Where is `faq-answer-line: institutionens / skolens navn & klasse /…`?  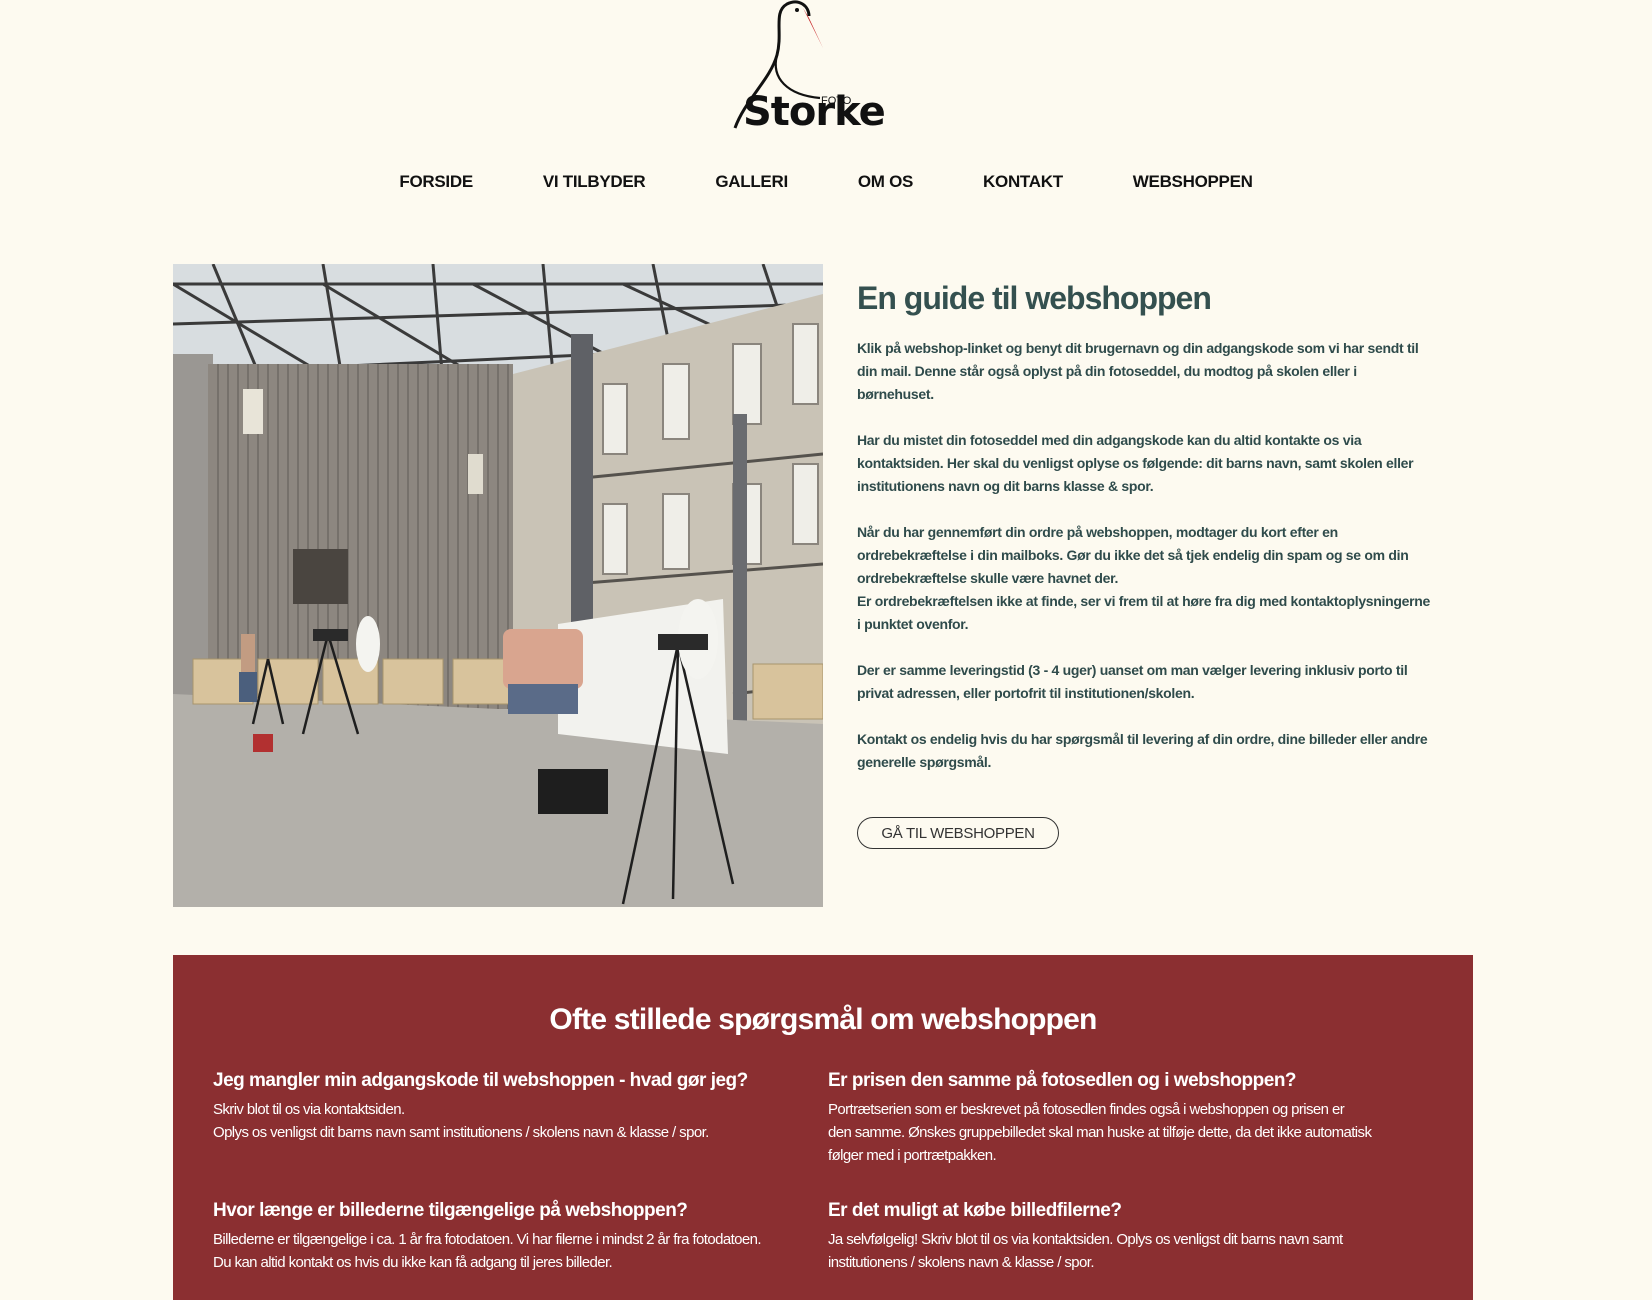
faq-answer-line: institutionens / skolens navn & klasse /… is located at coordinates (961, 1262).